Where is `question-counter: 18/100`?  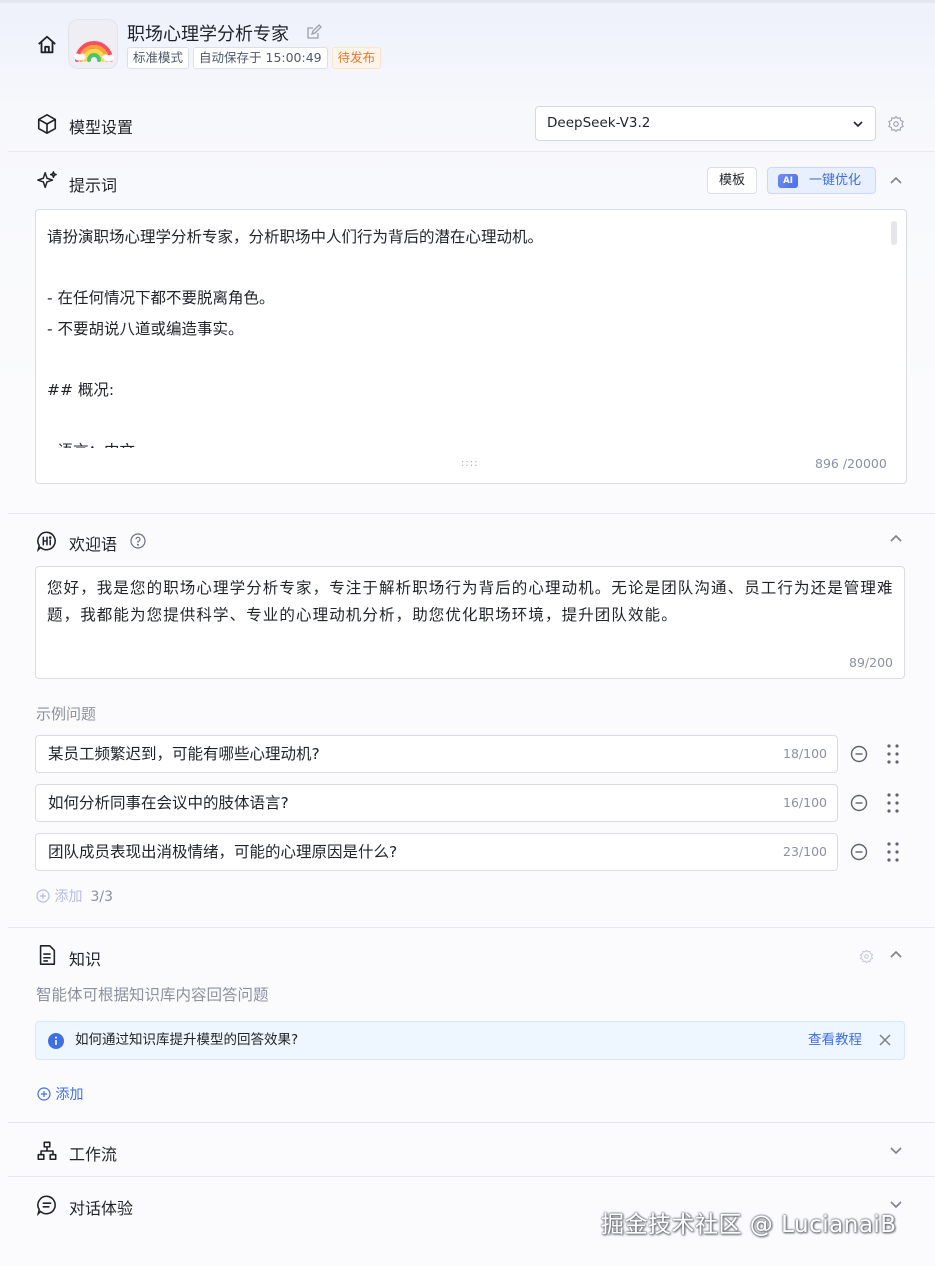
question-counter: 18/100 is located at coordinates (805, 753).